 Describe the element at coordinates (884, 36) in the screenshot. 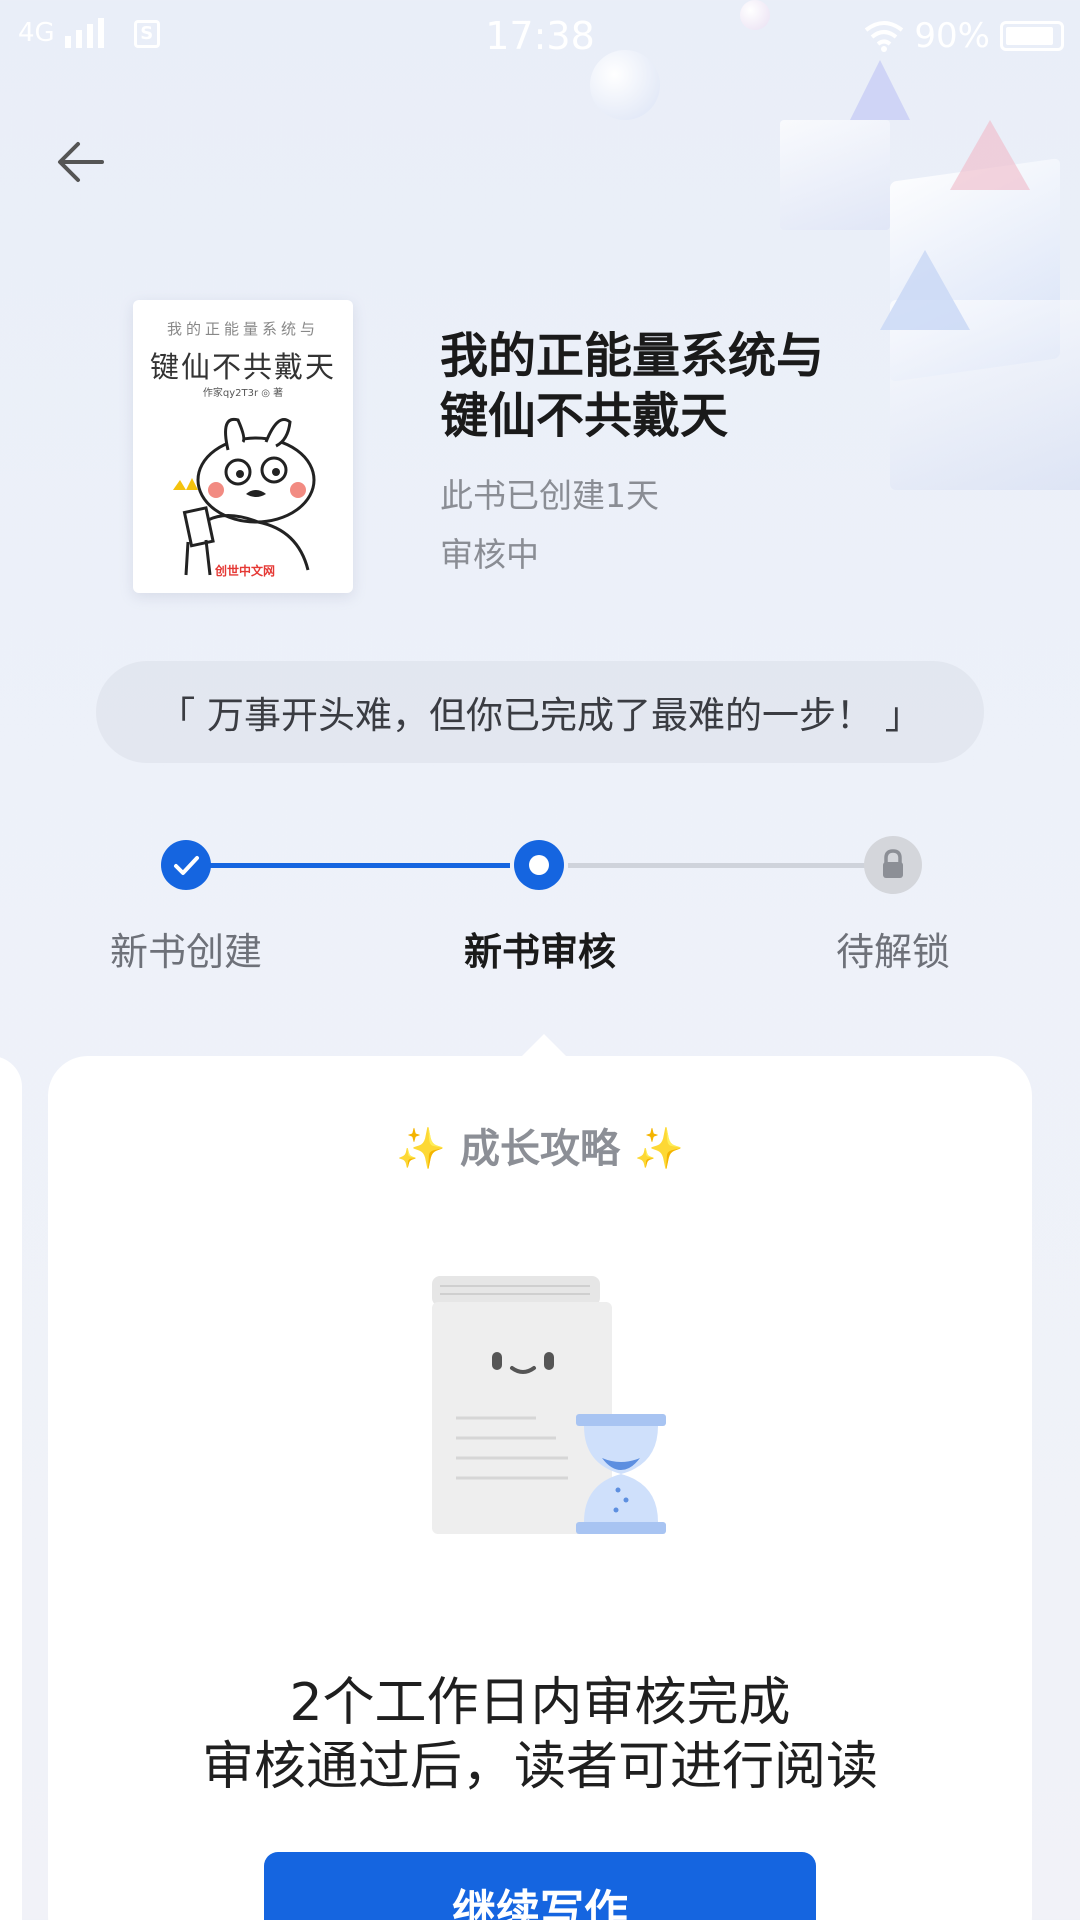

I see `wifi-icon` at that location.